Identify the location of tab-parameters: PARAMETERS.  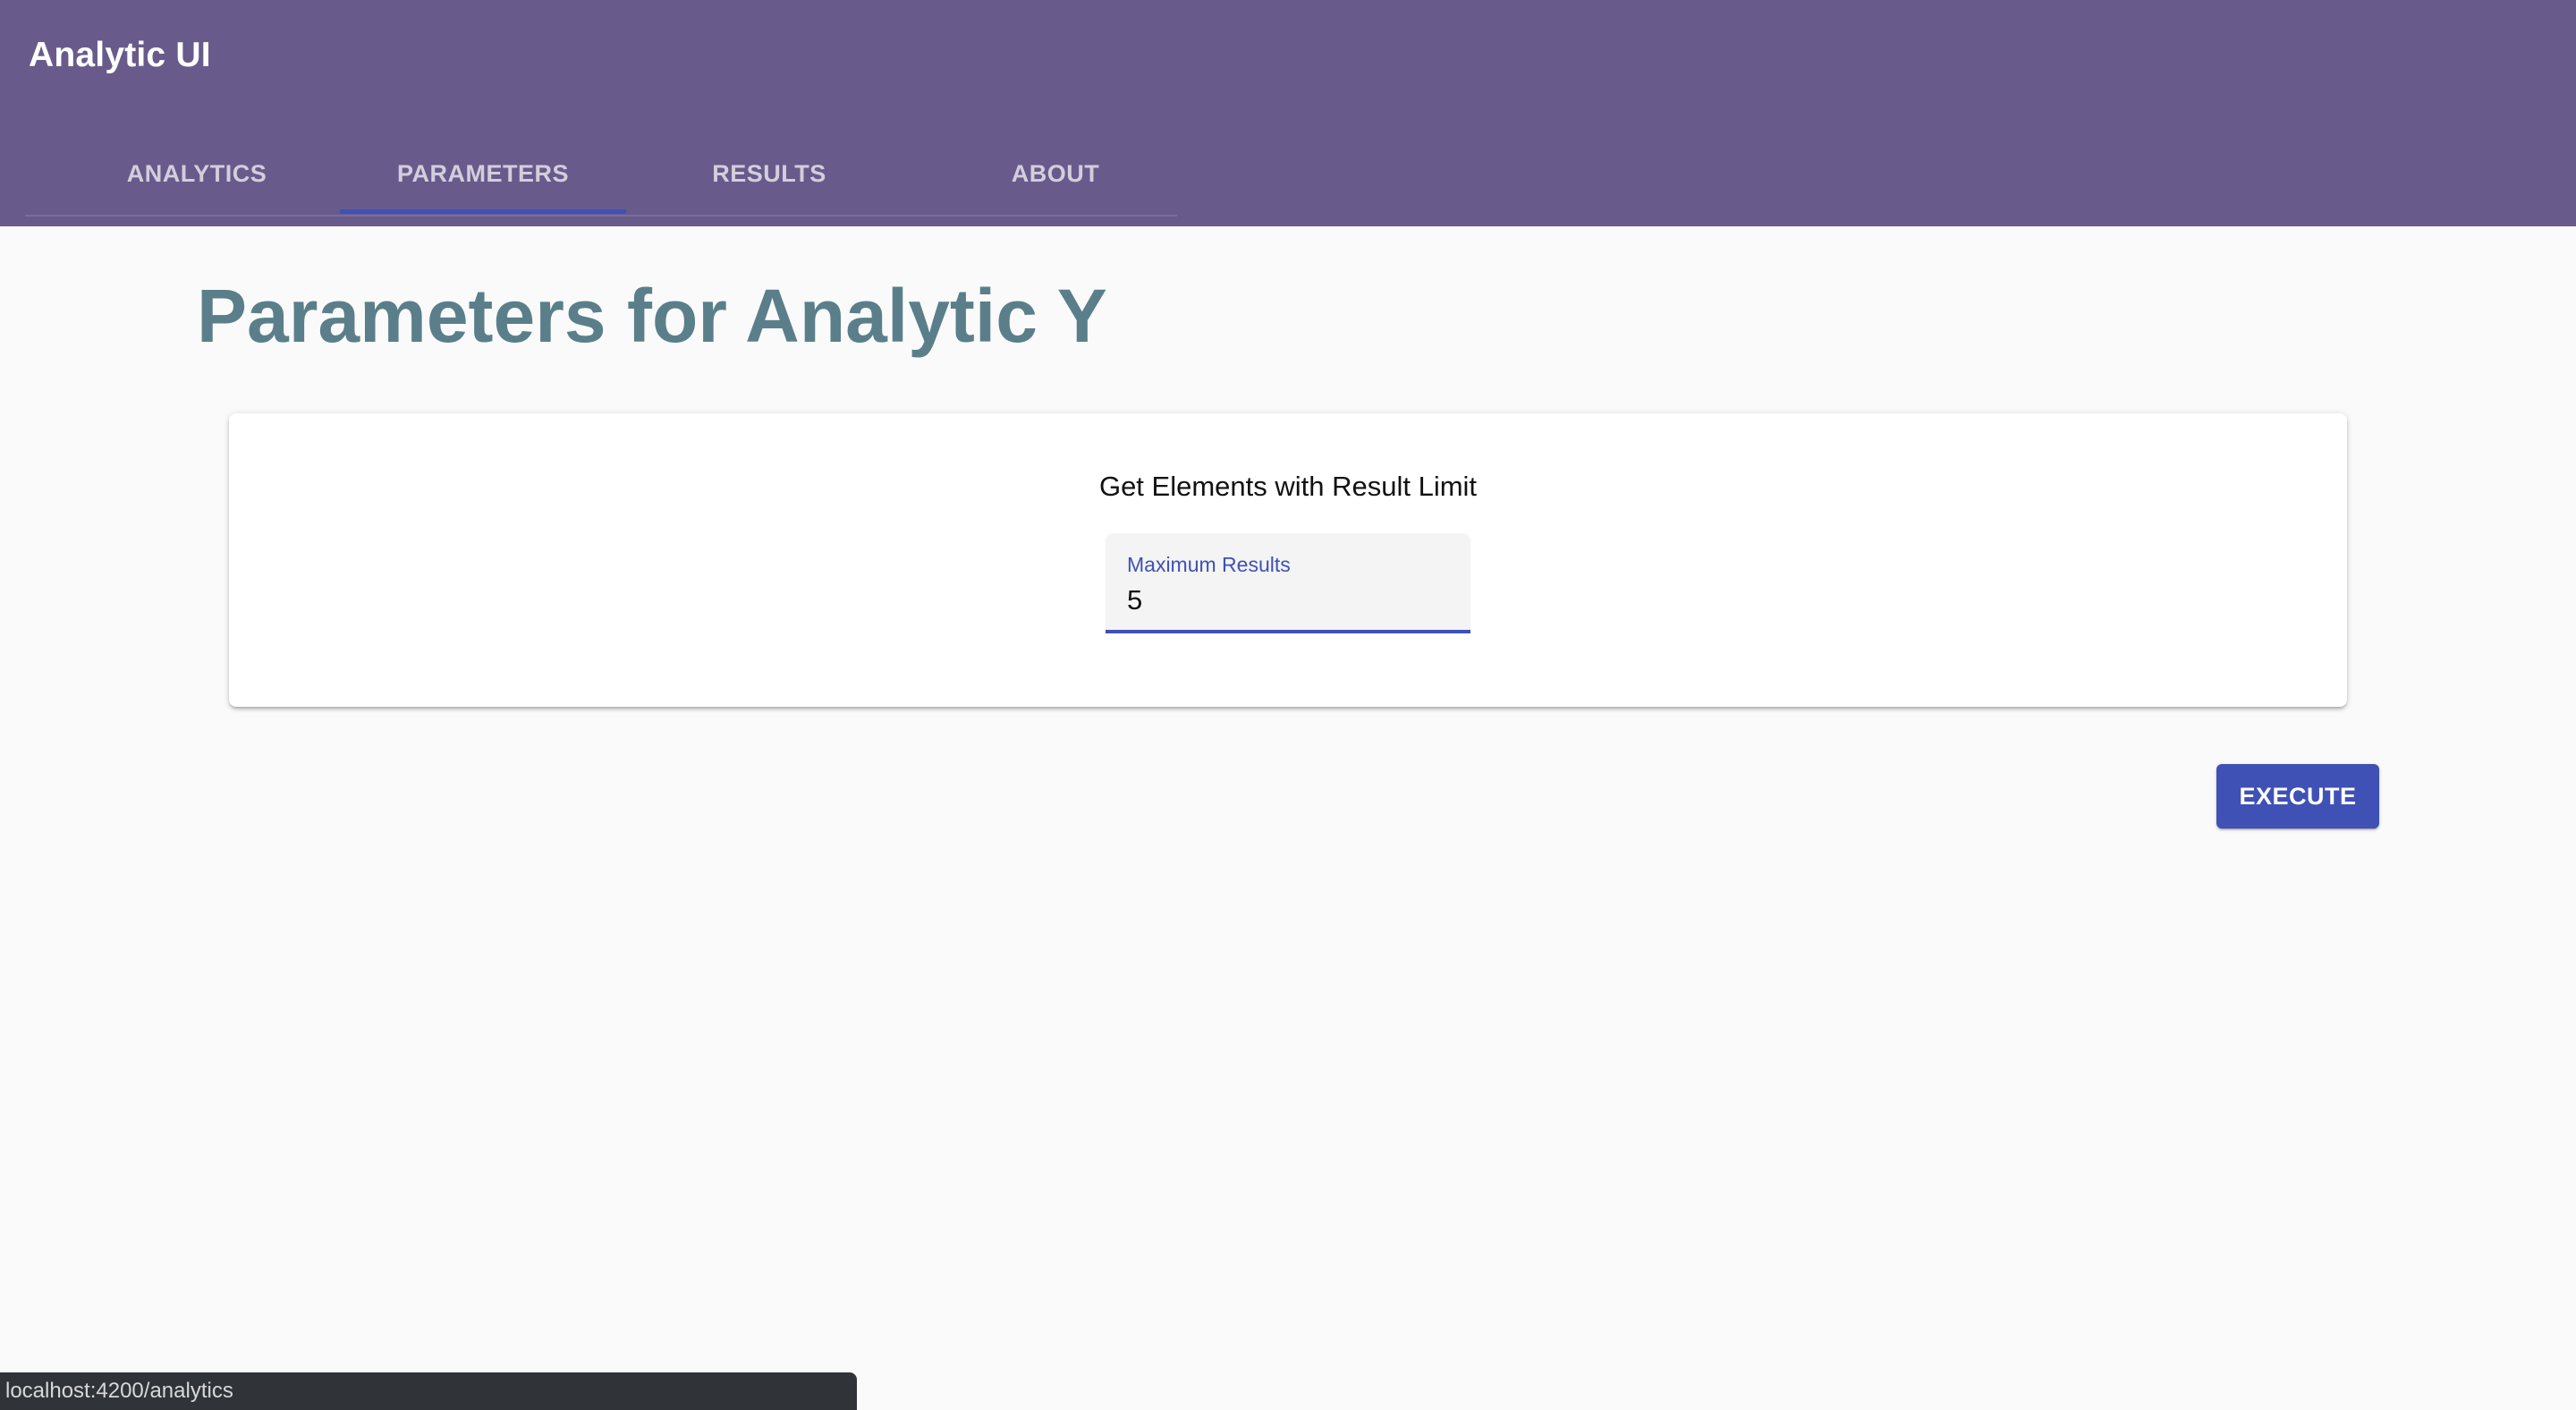
(483, 174).